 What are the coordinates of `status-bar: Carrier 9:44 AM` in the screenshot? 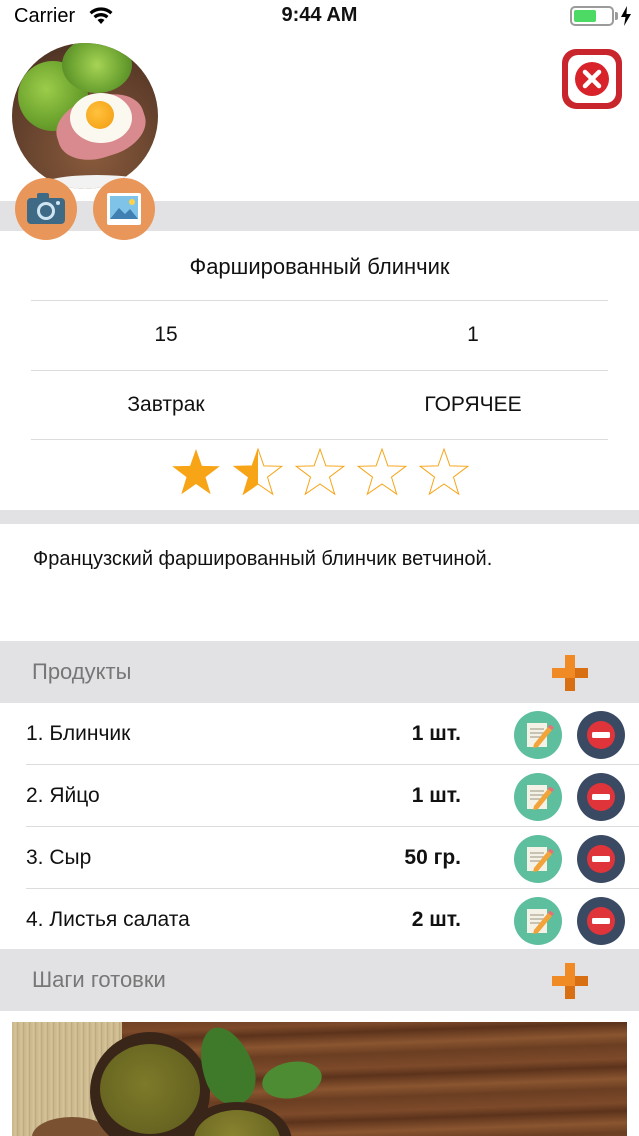 It's located at (319, 17).